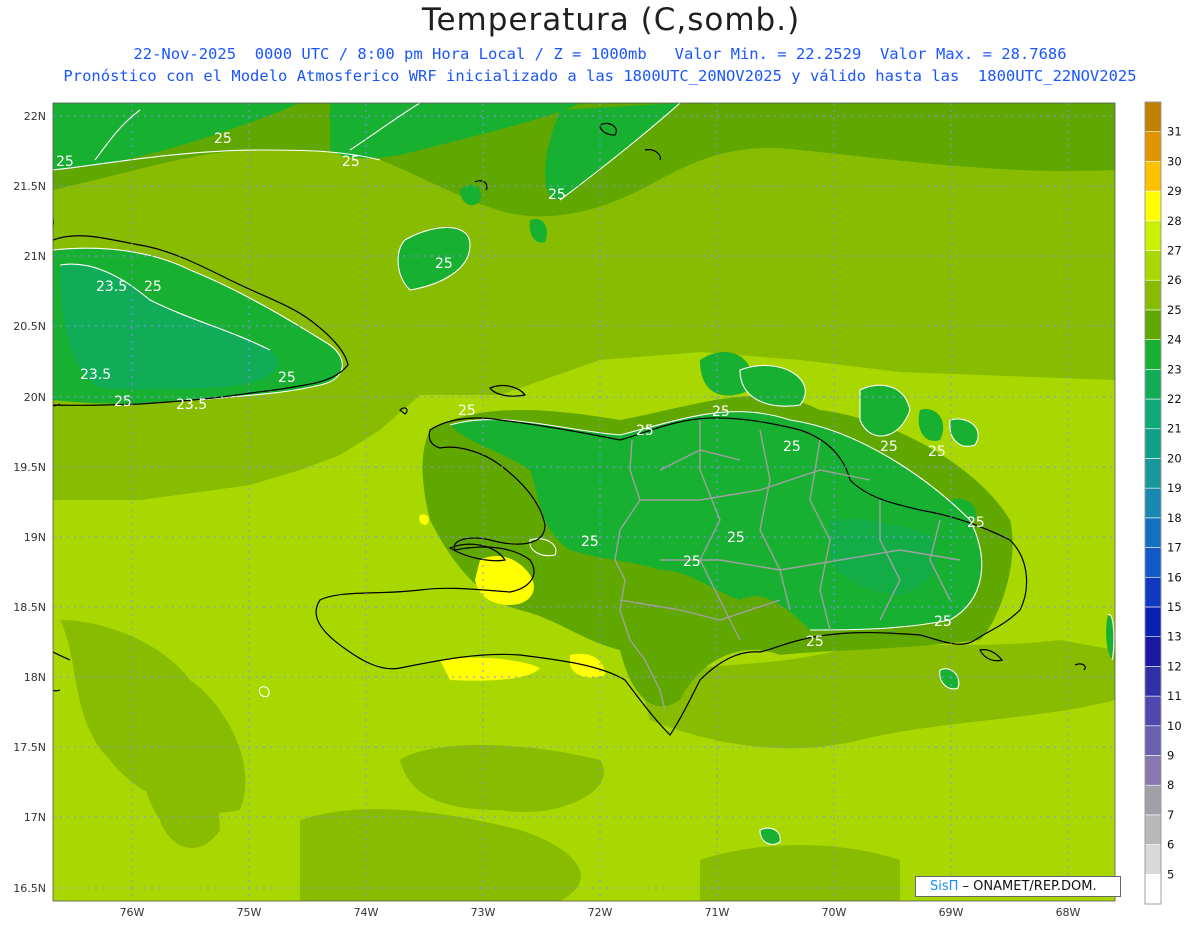  I want to click on credit-text: – ONAMET/REP.DOM., so click(1027, 886).